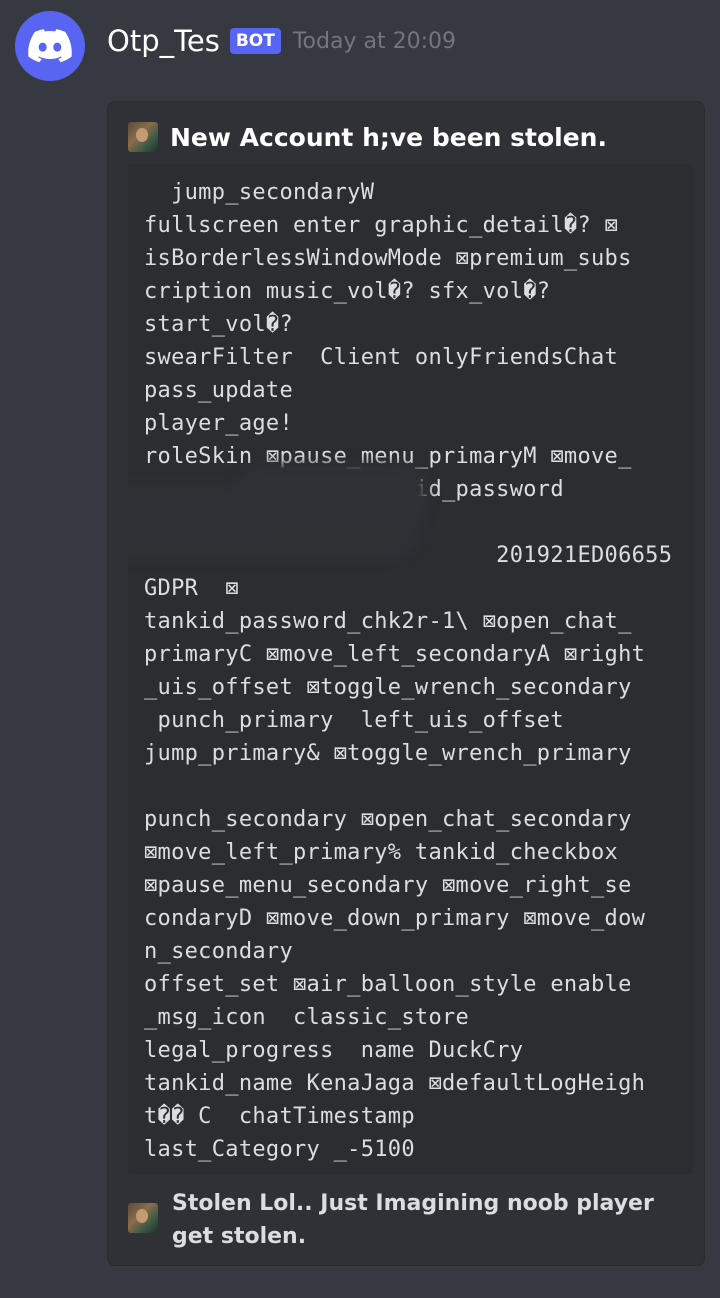 This screenshot has height=1298, width=720. Describe the element at coordinates (374, 41) in the screenshot. I see `message-timestamp: Today at 20:09` at that location.